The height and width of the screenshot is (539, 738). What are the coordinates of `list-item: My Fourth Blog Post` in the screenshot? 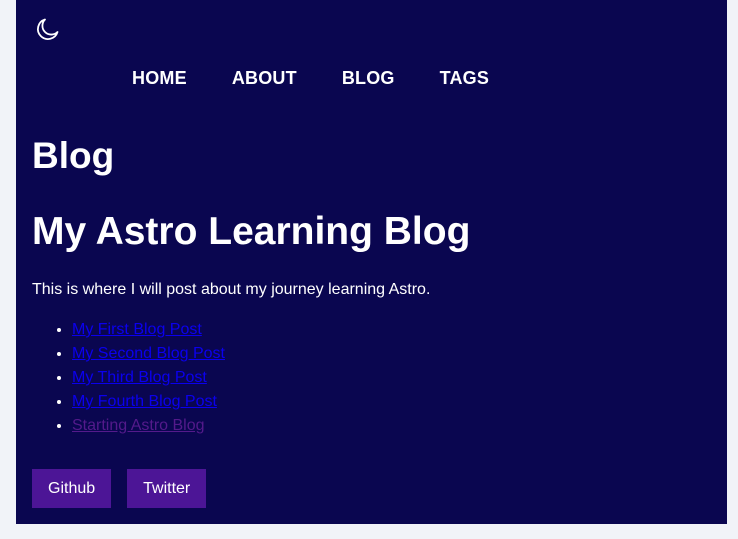 It's located at (148, 402).